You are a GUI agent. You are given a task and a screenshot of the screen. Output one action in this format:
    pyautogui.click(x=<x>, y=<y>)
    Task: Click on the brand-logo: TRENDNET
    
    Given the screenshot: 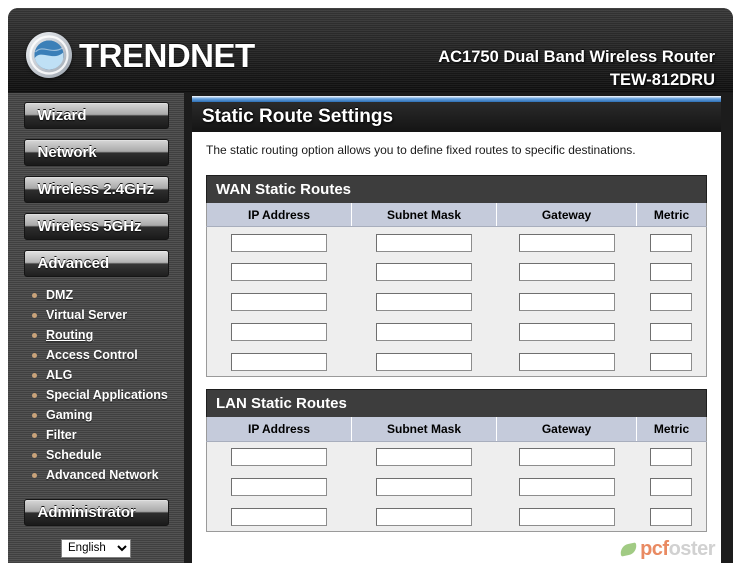 What is the action you would take?
    pyautogui.click(x=140, y=55)
    